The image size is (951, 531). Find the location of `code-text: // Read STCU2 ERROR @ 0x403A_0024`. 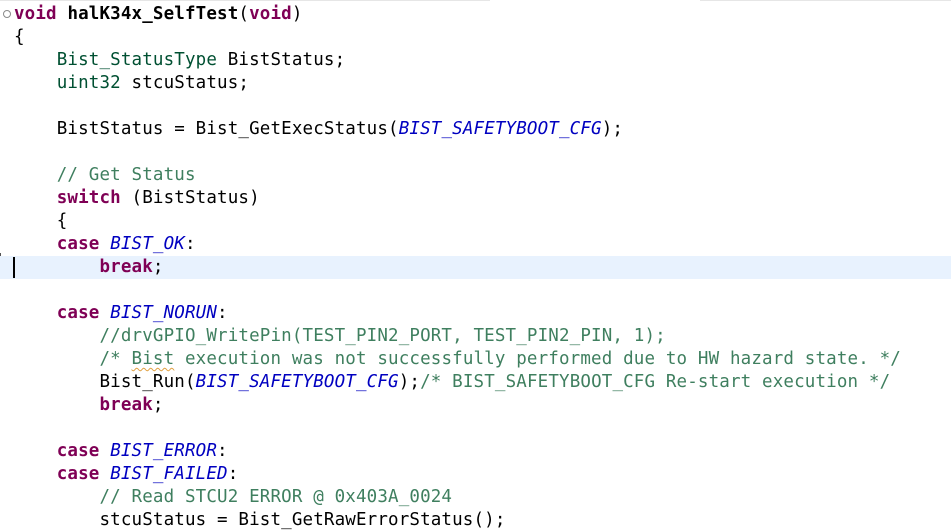

code-text: // Read STCU2 ERROR @ 0x403A_0024 is located at coordinates (233, 497).